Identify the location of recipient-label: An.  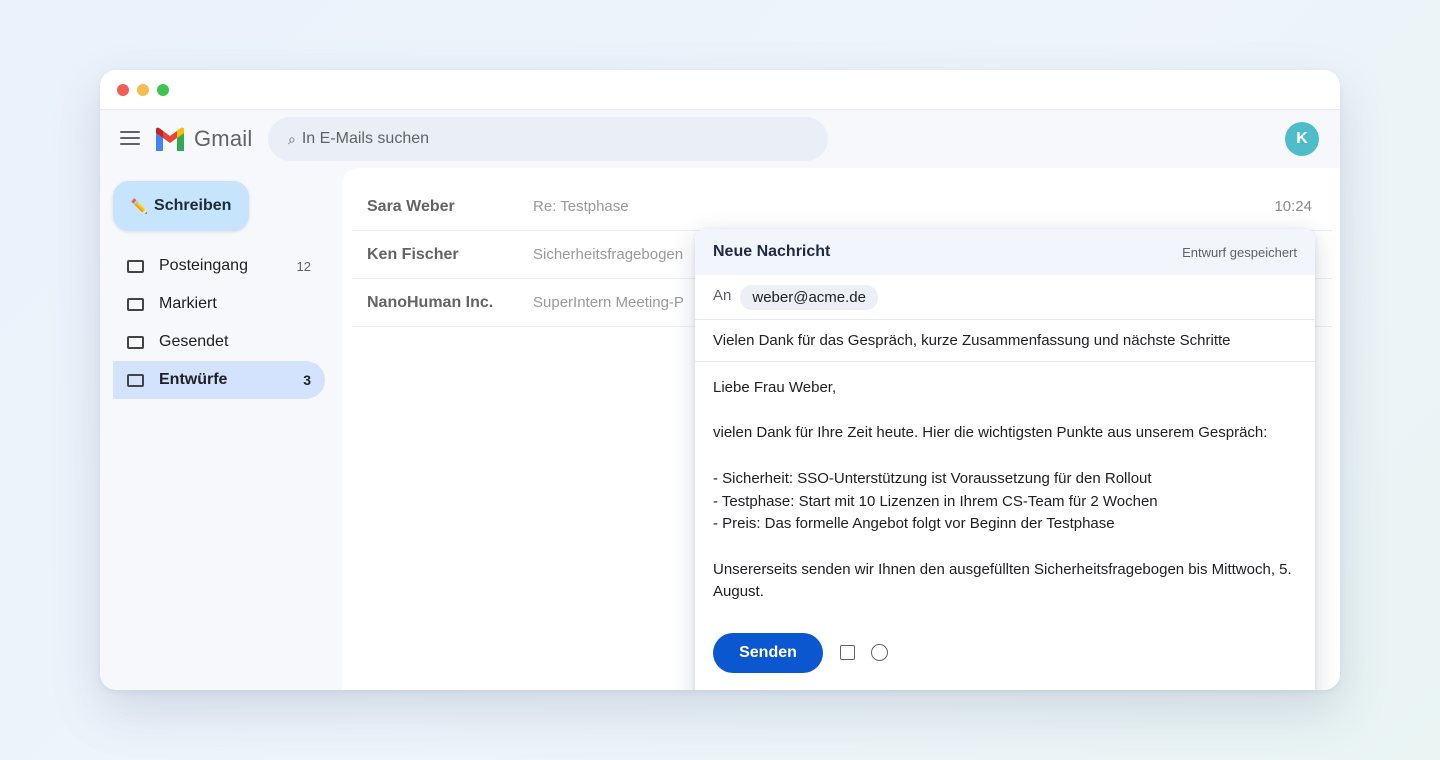
(722, 295).